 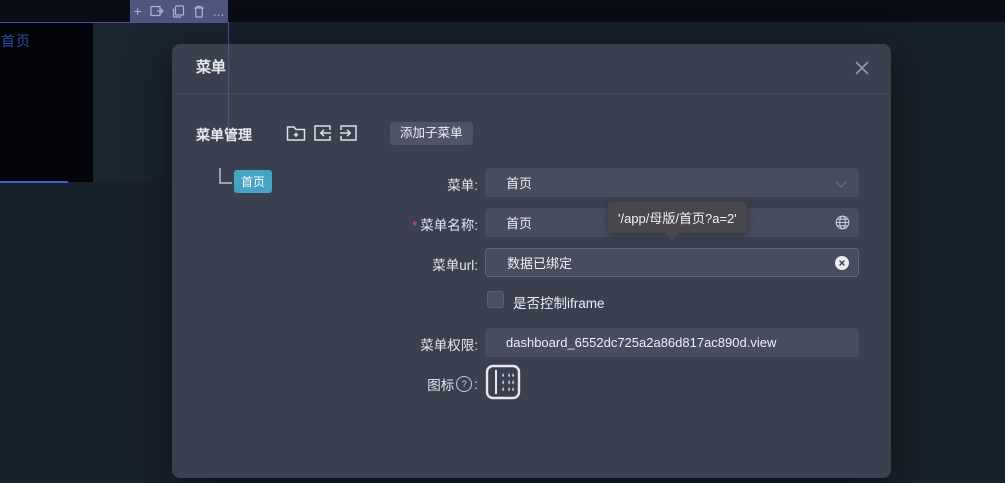 I want to click on required-asterisk: *, so click(x=415, y=225).